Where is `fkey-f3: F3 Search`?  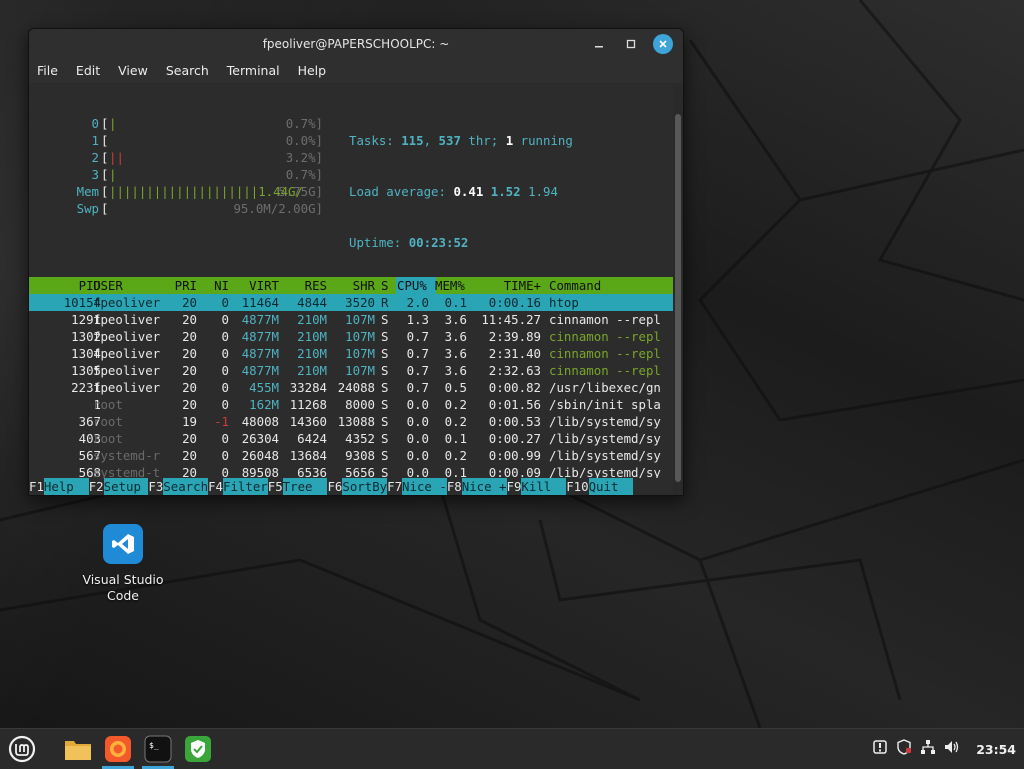 fkey-f3: F3 Search is located at coordinates (178, 486).